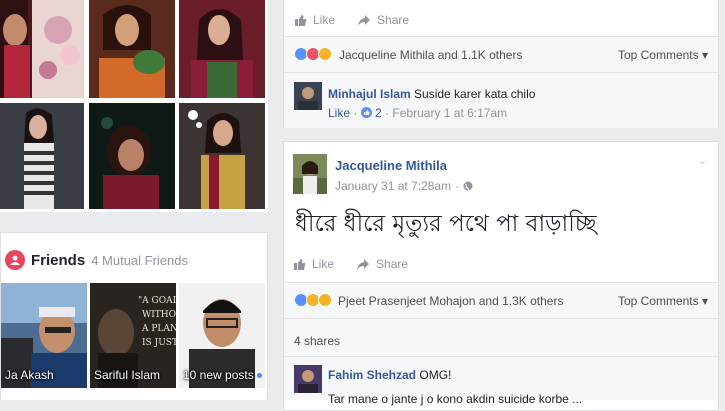  Describe the element at coordinates (317, 341) in the screenshot. I see `shares-count: 4 shares` at that location.